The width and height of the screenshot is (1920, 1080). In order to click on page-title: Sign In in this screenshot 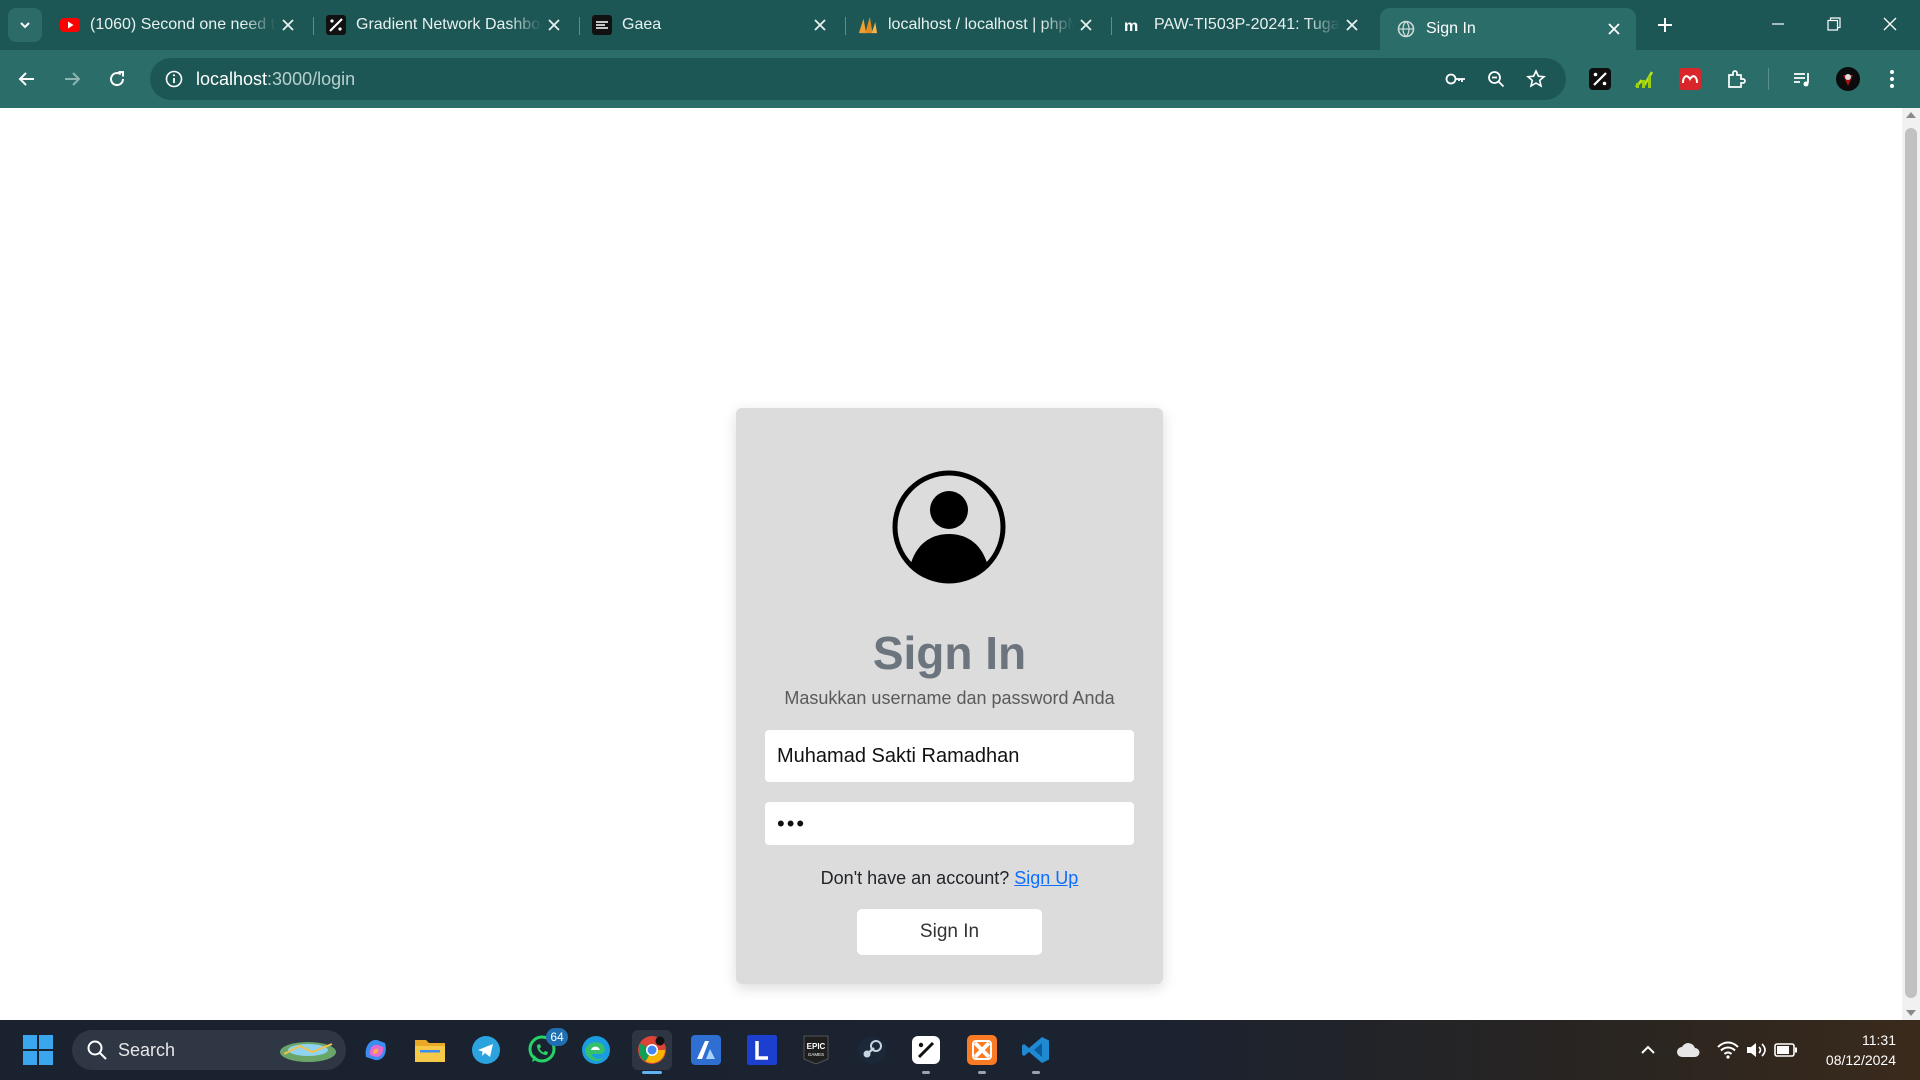, I will do `click(949, 653)`.